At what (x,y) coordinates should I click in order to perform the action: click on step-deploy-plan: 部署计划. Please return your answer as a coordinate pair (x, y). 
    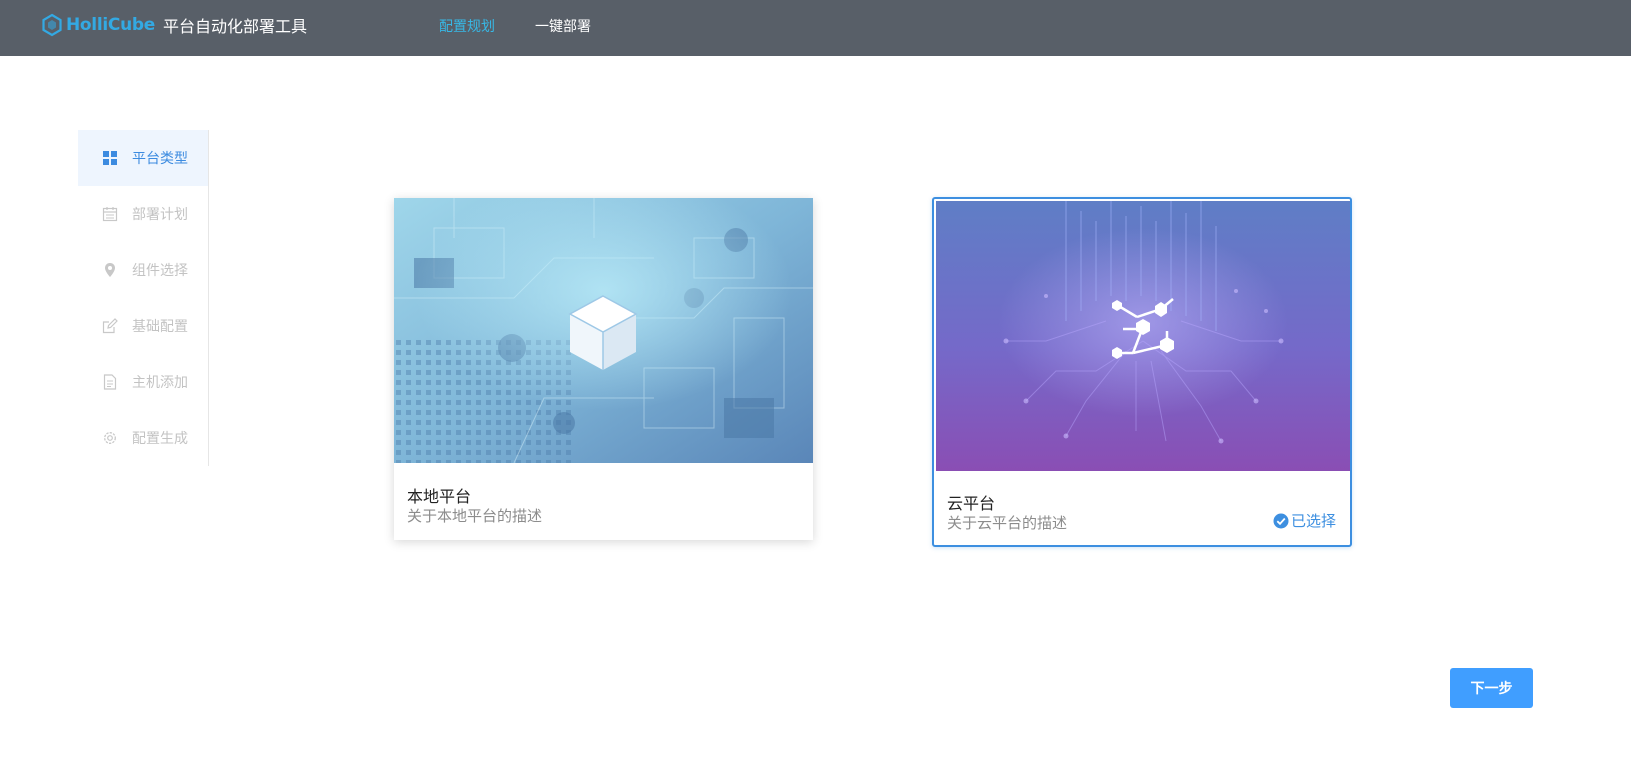
    Looking at the image, I should click on (143, 214).